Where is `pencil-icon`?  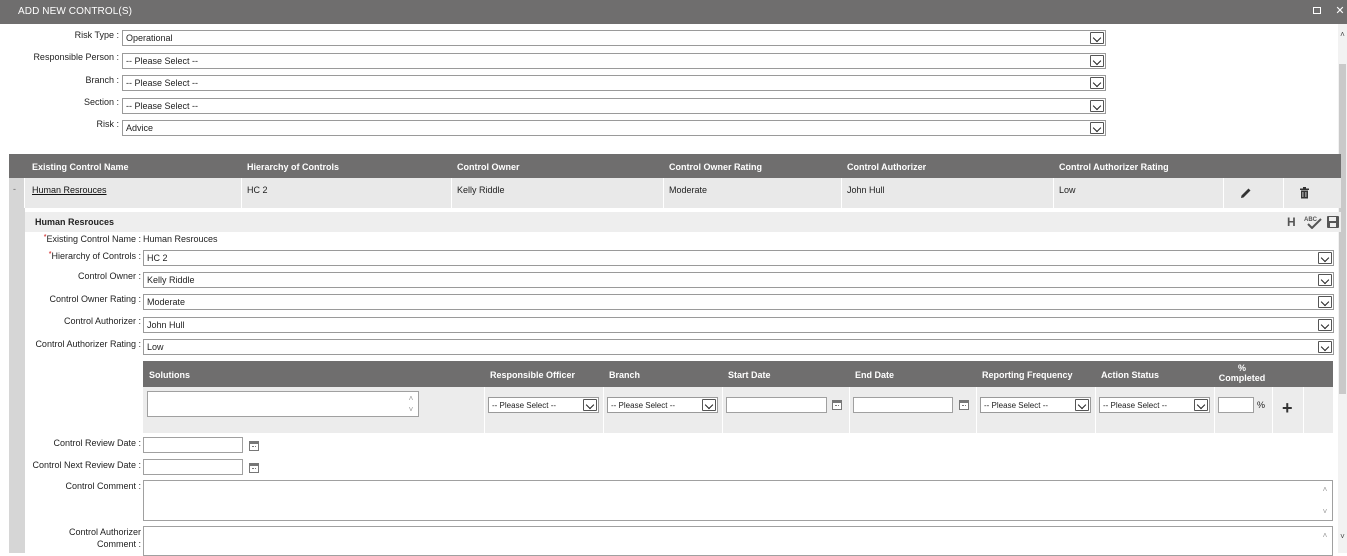 pencil-icon is located at coordinates (1246, 193).